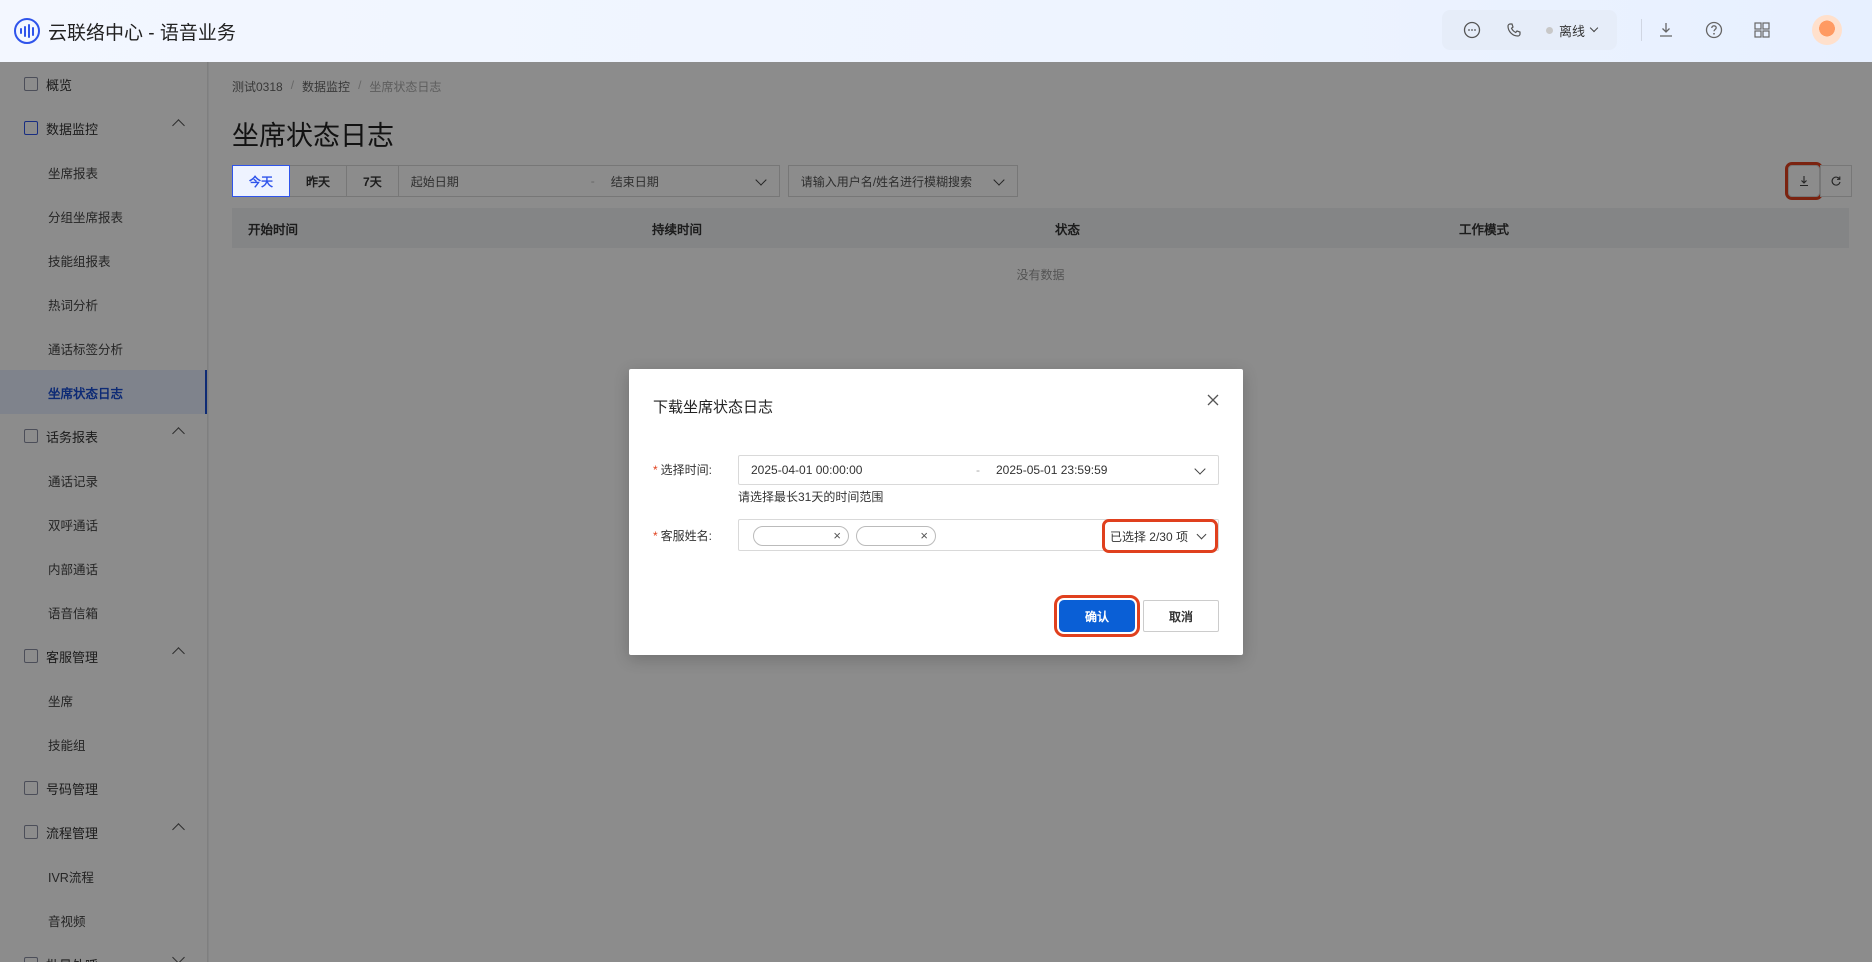 The width and height of the screenshot is (1872, 962). What do you see at coordinates (713, 407) in the screenshot?
I see `dialog-title: 下载坐席状态日志` at bounding box center [713, 407].